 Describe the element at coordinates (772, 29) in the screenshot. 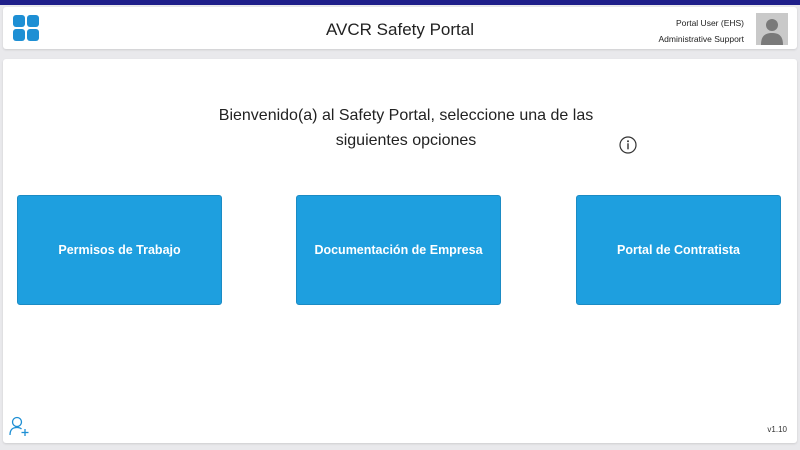

I see `user-avatar-icon` at that location.